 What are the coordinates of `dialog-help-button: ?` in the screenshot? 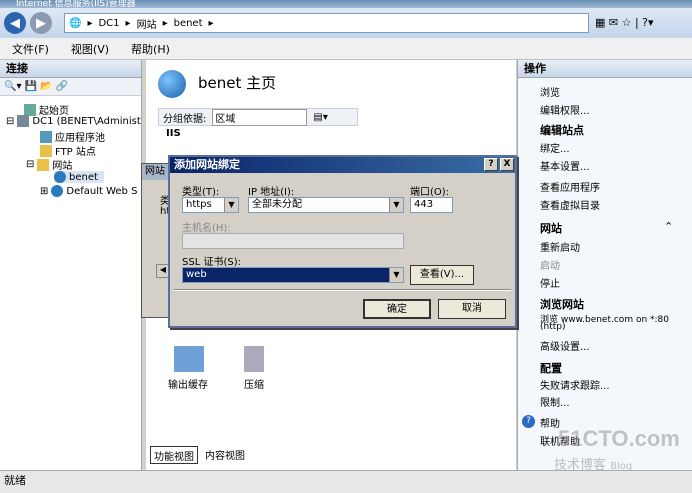 It's located at (491, 164).